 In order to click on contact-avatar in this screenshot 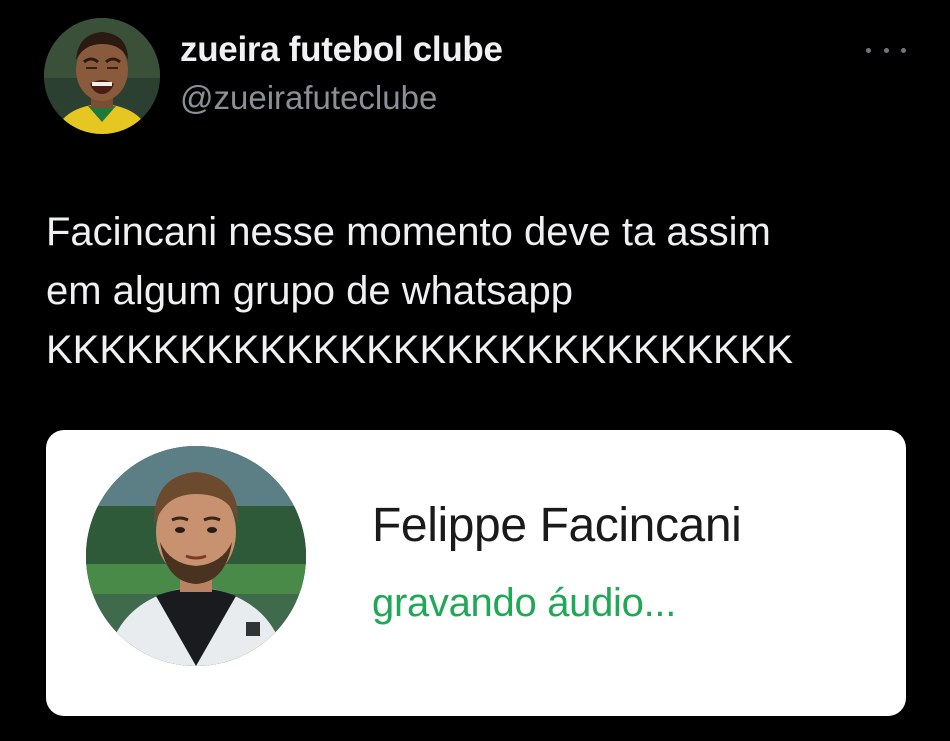, I will do `click(196, 556)`.